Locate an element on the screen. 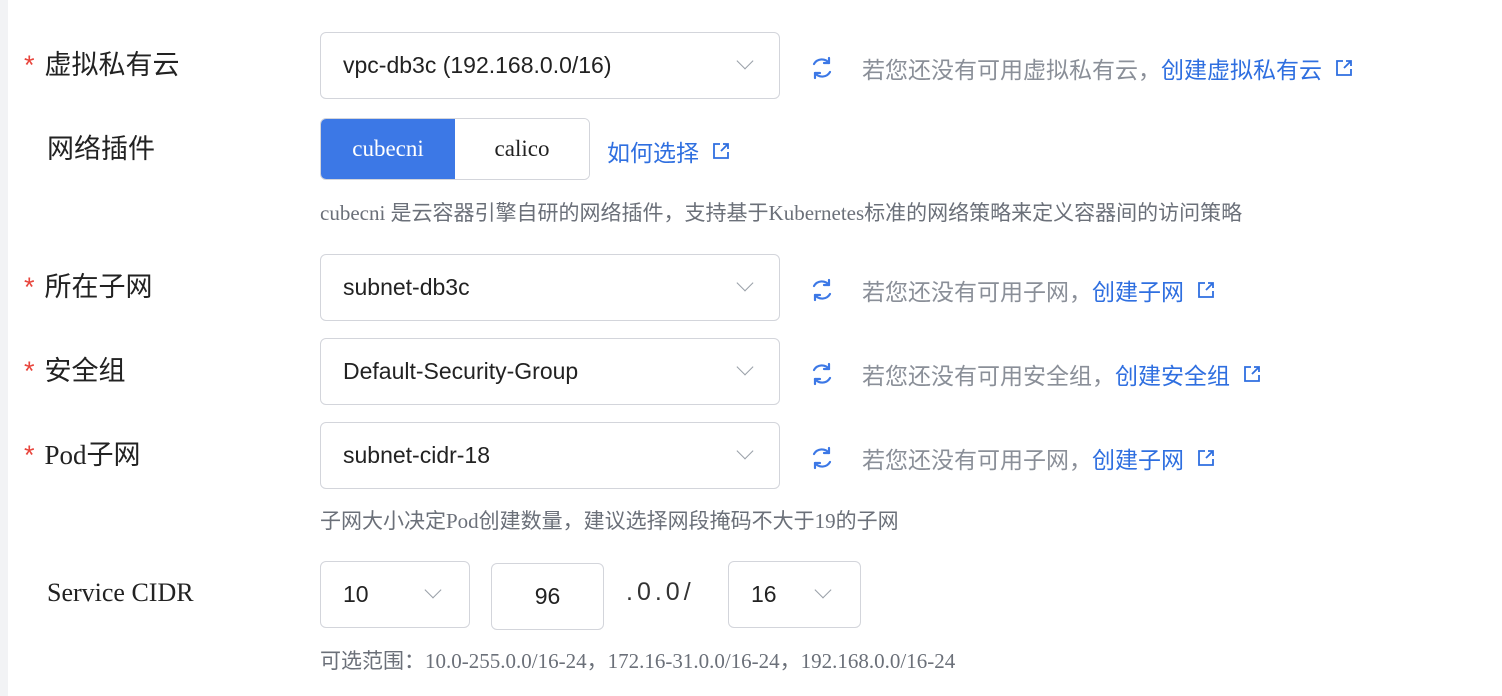  pod-subnet-select: subnet-cidr-18 is located at coordinates (550, 455).